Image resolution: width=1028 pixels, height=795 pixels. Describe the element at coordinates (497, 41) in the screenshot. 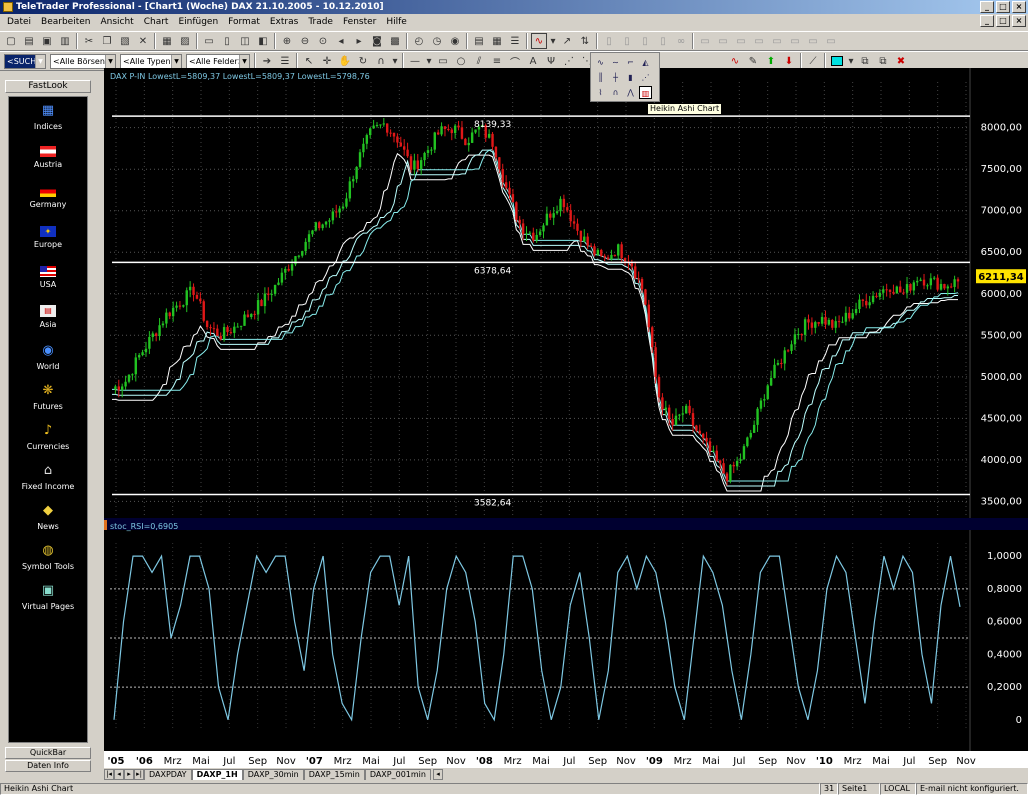

I see `chart-table-icon: ▦` at that location.